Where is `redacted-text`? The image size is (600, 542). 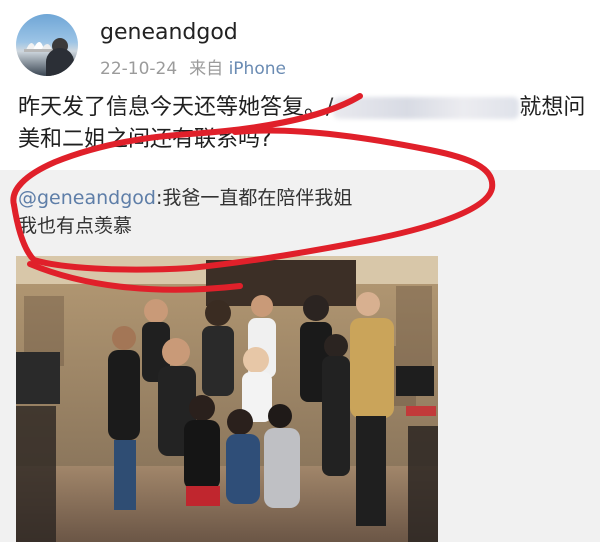
redacted-text is located at coordinates (426, 108).